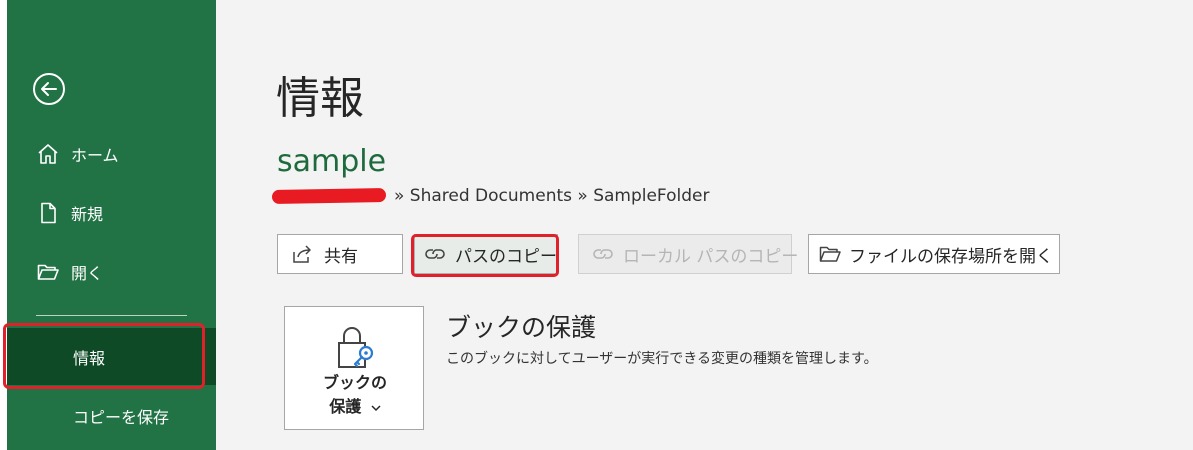 The width and height of the screenshot is (1193, 450). I want to click on share-label: 共有, so click(341, 256).